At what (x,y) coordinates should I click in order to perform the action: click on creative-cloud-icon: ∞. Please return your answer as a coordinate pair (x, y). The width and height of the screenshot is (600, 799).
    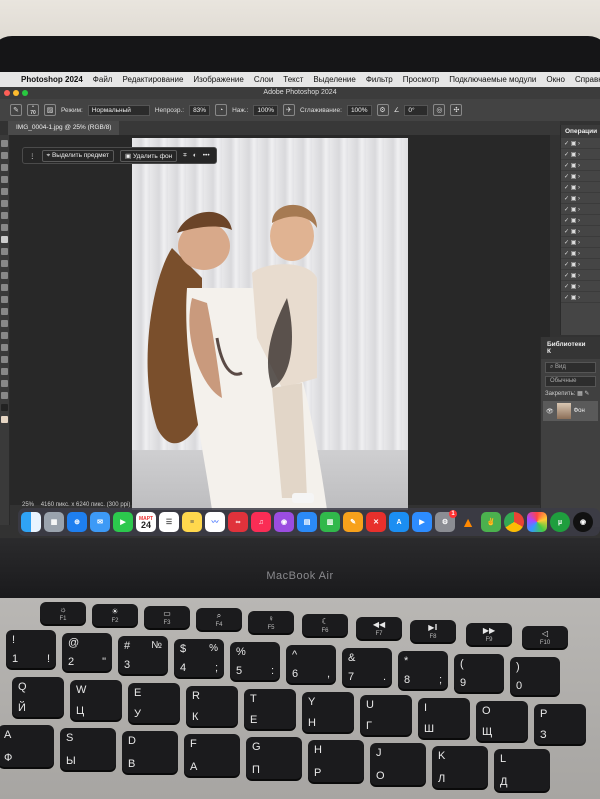
    Looking at the image, I should click on (238, 522).